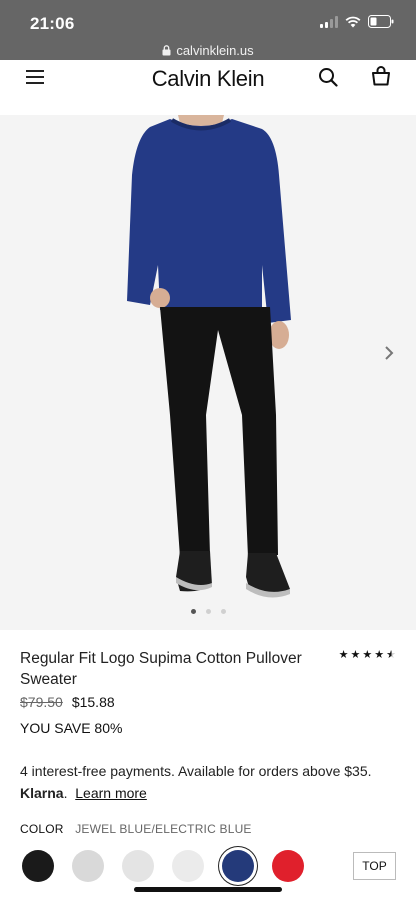 Image resolution: width=416 pixels, height=900 pixels. I want to click on next-image-arrow, so click(389, 355).